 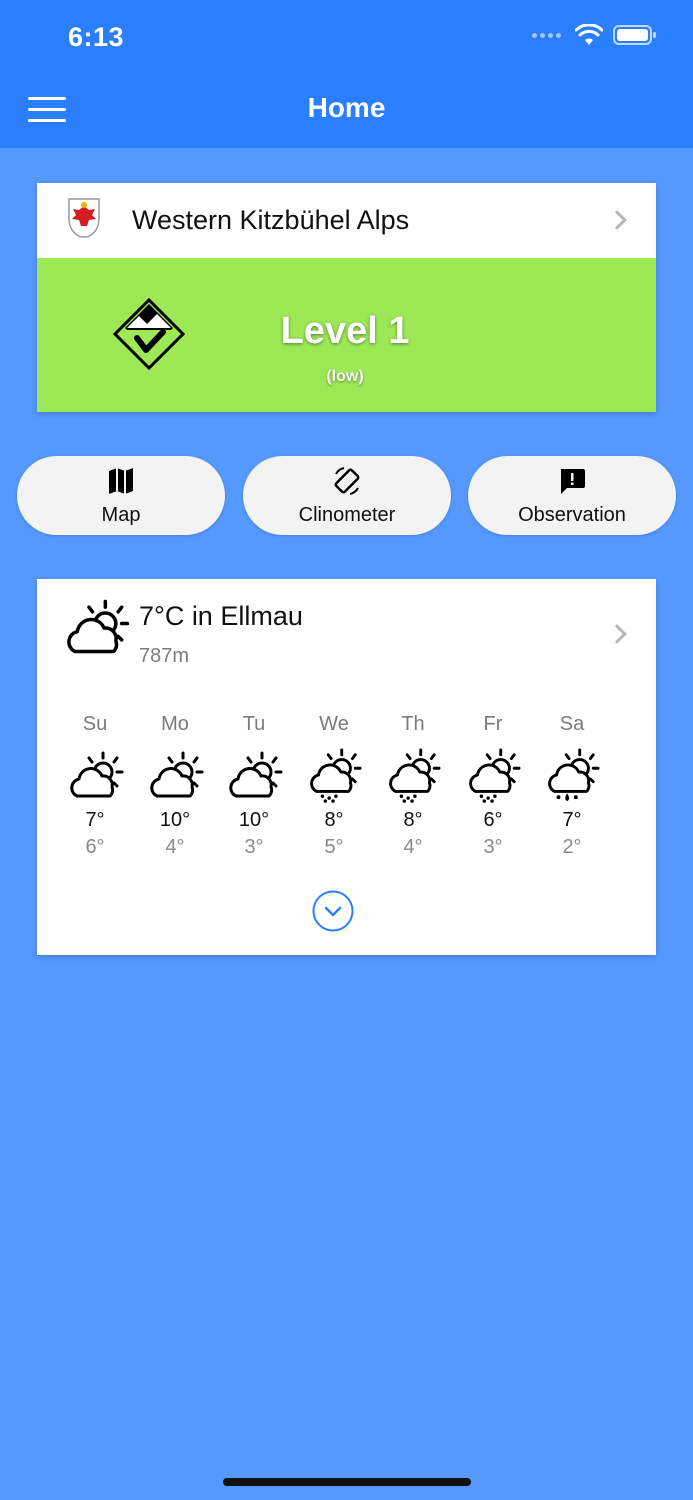 I want to click on forecast-low: 6°, so click(x=95, y=847).